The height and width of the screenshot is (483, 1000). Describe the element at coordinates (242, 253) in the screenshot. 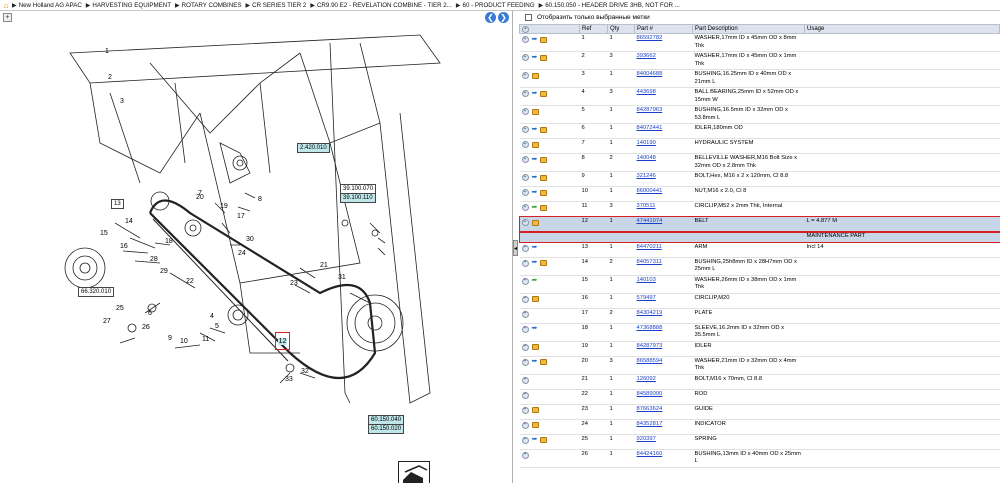

I see `callout-24: 24` at that location.